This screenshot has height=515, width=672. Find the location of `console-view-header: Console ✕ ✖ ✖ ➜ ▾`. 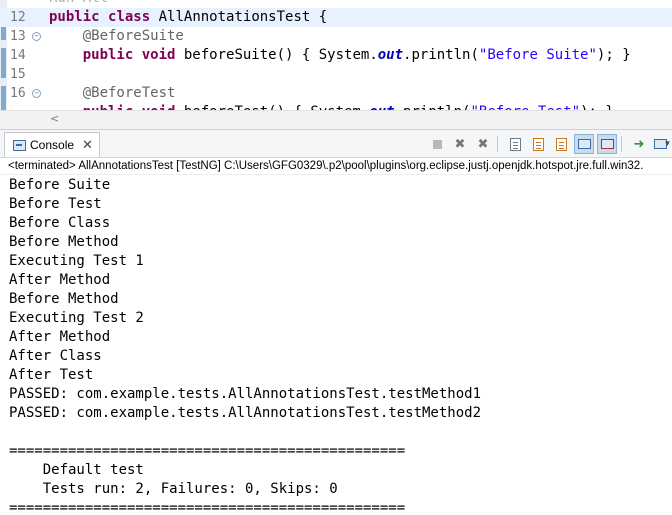

console-view-header: Console ✕ ✖ ✖ ➜ ▾ is located at coordinates (336, 143).